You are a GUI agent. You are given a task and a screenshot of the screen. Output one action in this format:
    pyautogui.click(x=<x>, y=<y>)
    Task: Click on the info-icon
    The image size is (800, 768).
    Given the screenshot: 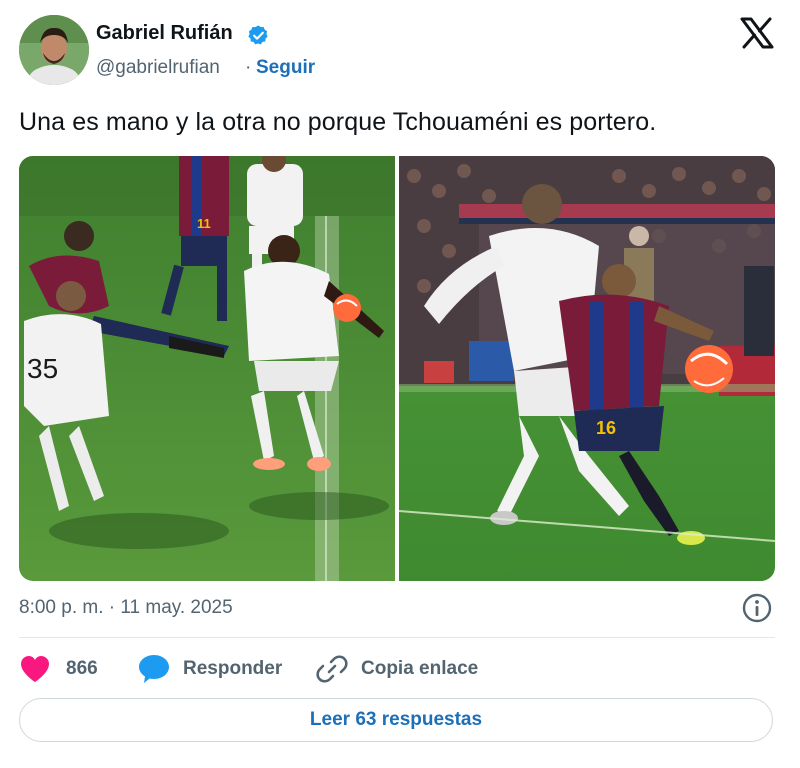 What is the action you would take?
    pyautogui.click(x=757, y=608)
    